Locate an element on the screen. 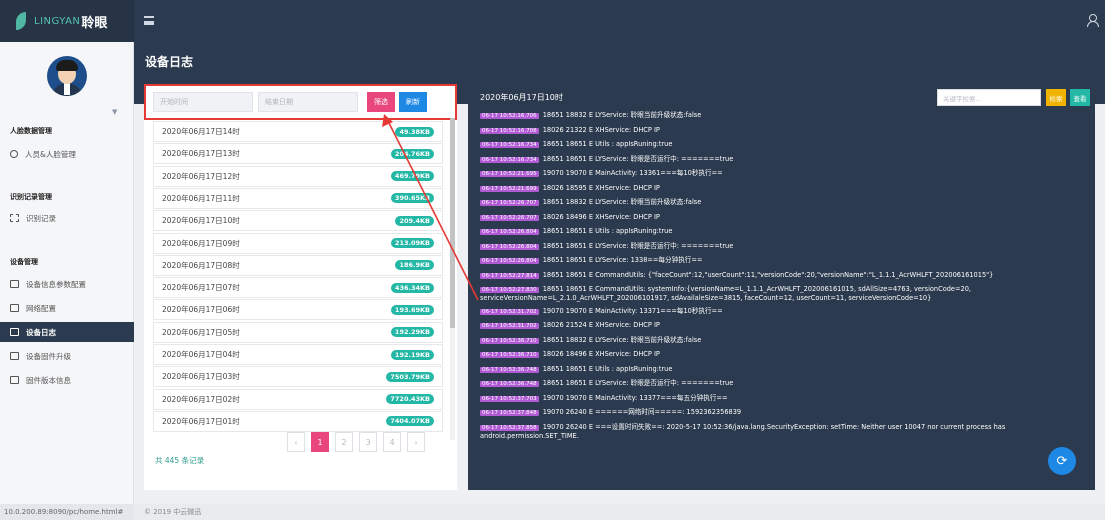 The height and width of the screenshot is (520, 1105). file-date: 2020年06月17日01时 is located at coordinates (201, 421).